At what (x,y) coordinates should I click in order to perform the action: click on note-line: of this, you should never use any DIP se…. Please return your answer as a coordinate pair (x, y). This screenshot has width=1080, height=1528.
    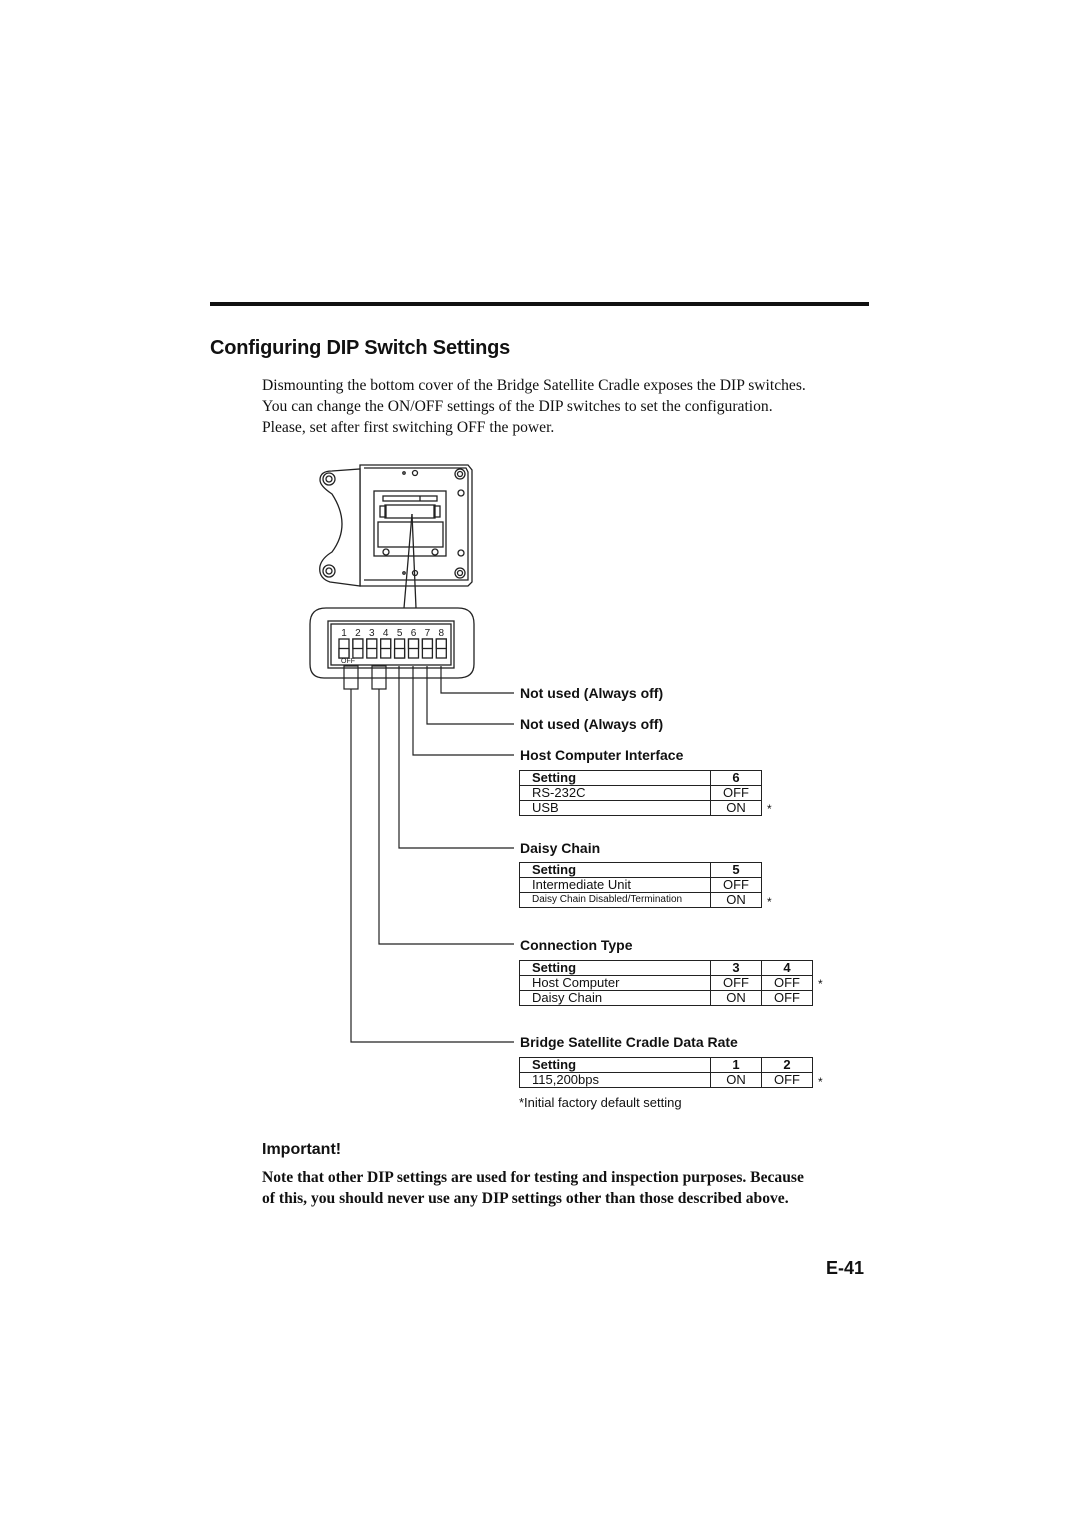
    Looking at the image, I should click on (525, 1198).